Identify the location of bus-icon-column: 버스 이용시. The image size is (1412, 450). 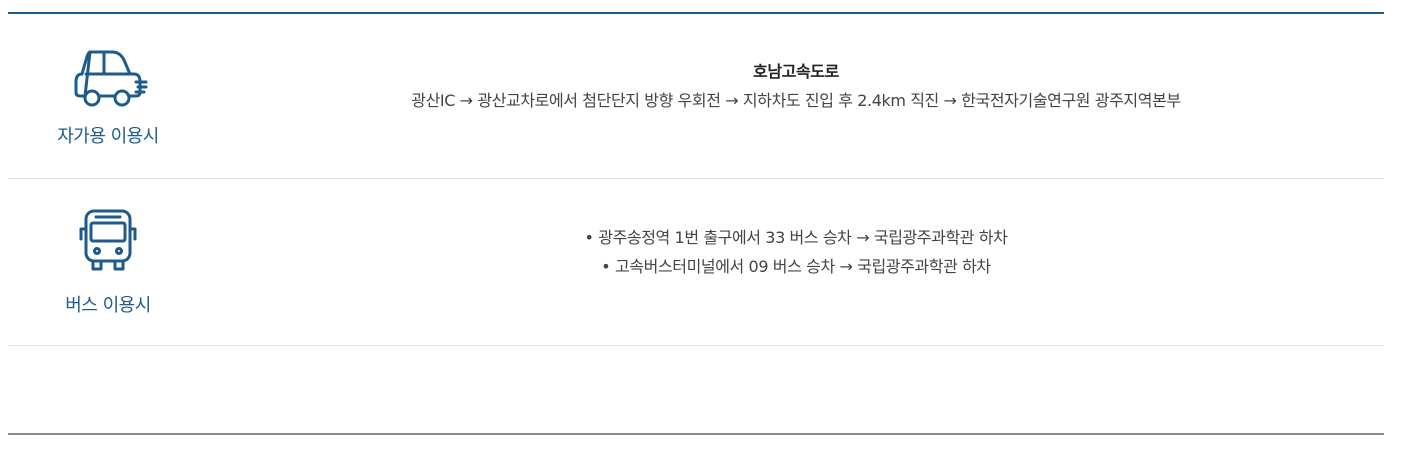
(108, 262).